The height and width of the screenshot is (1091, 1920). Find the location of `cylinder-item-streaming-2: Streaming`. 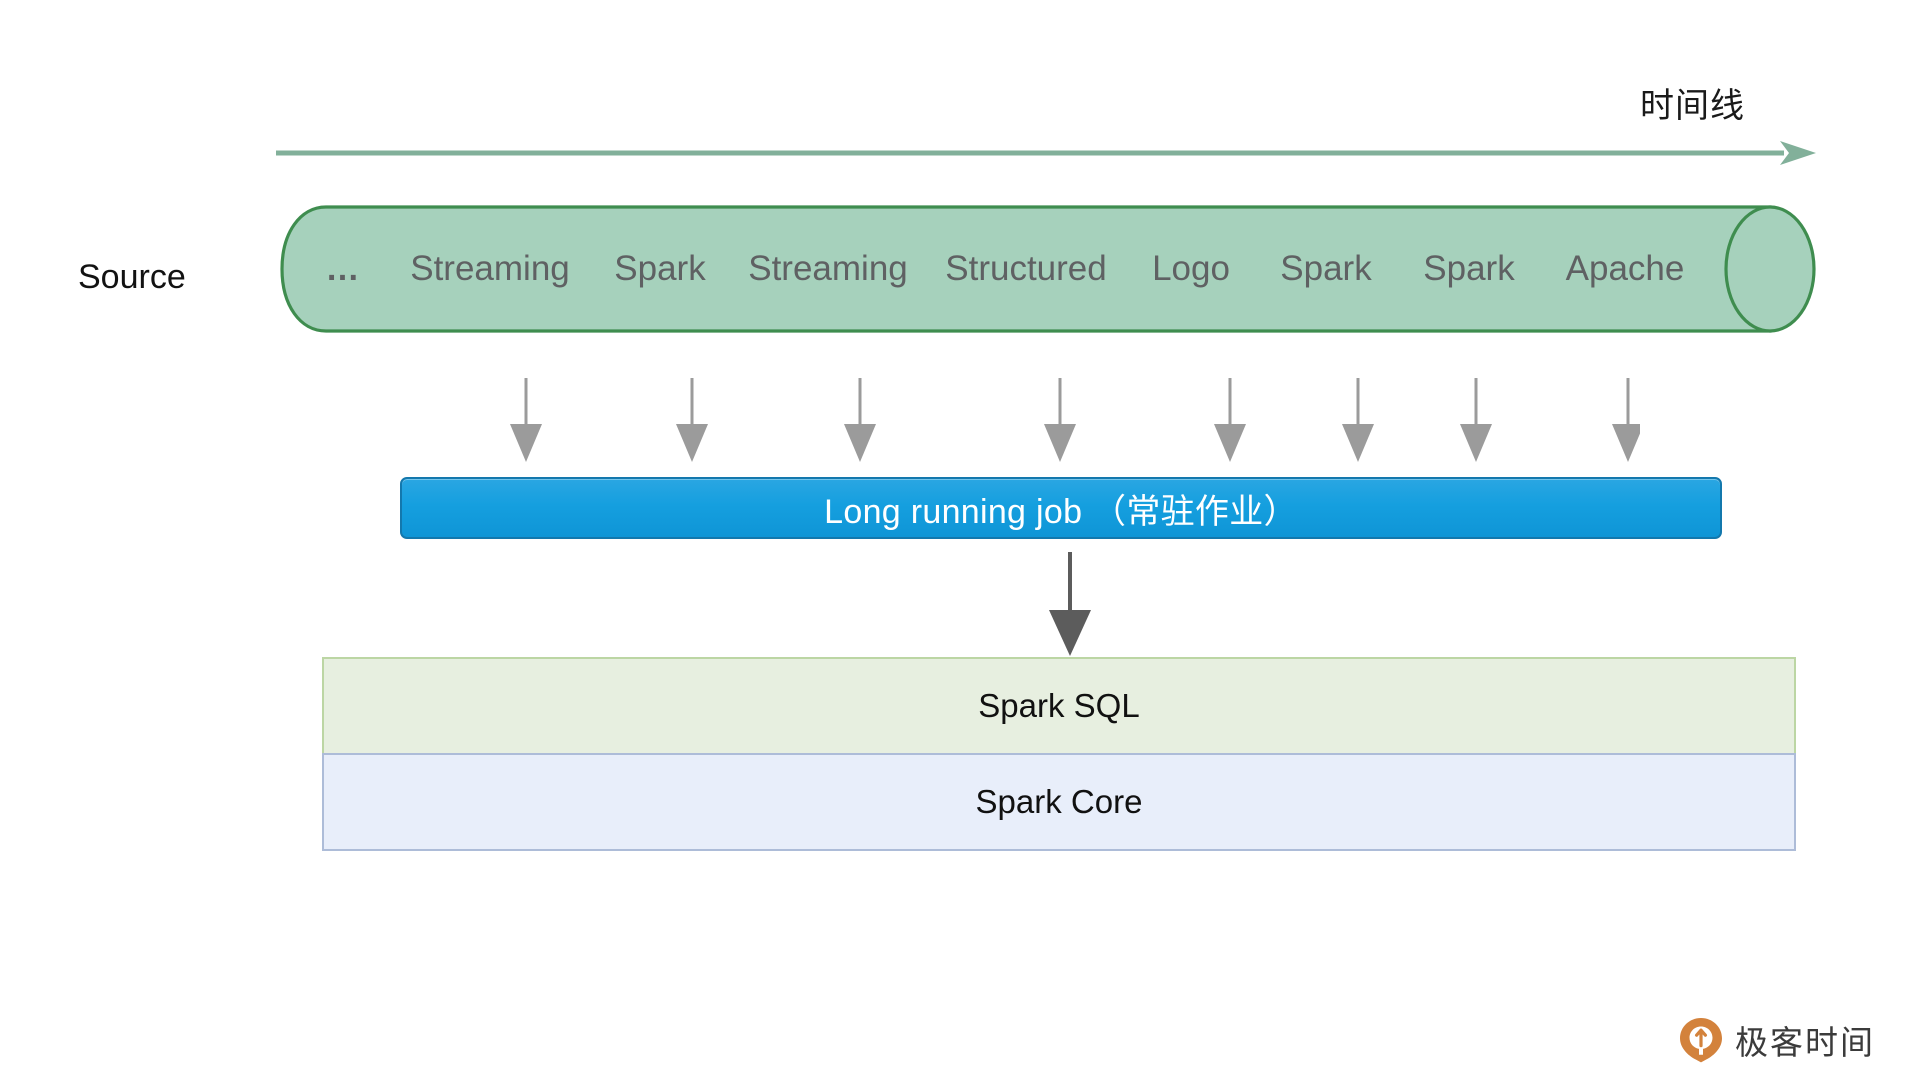

cylinder-item-streaming-2: Streaming is located at coordinates (828, 268).